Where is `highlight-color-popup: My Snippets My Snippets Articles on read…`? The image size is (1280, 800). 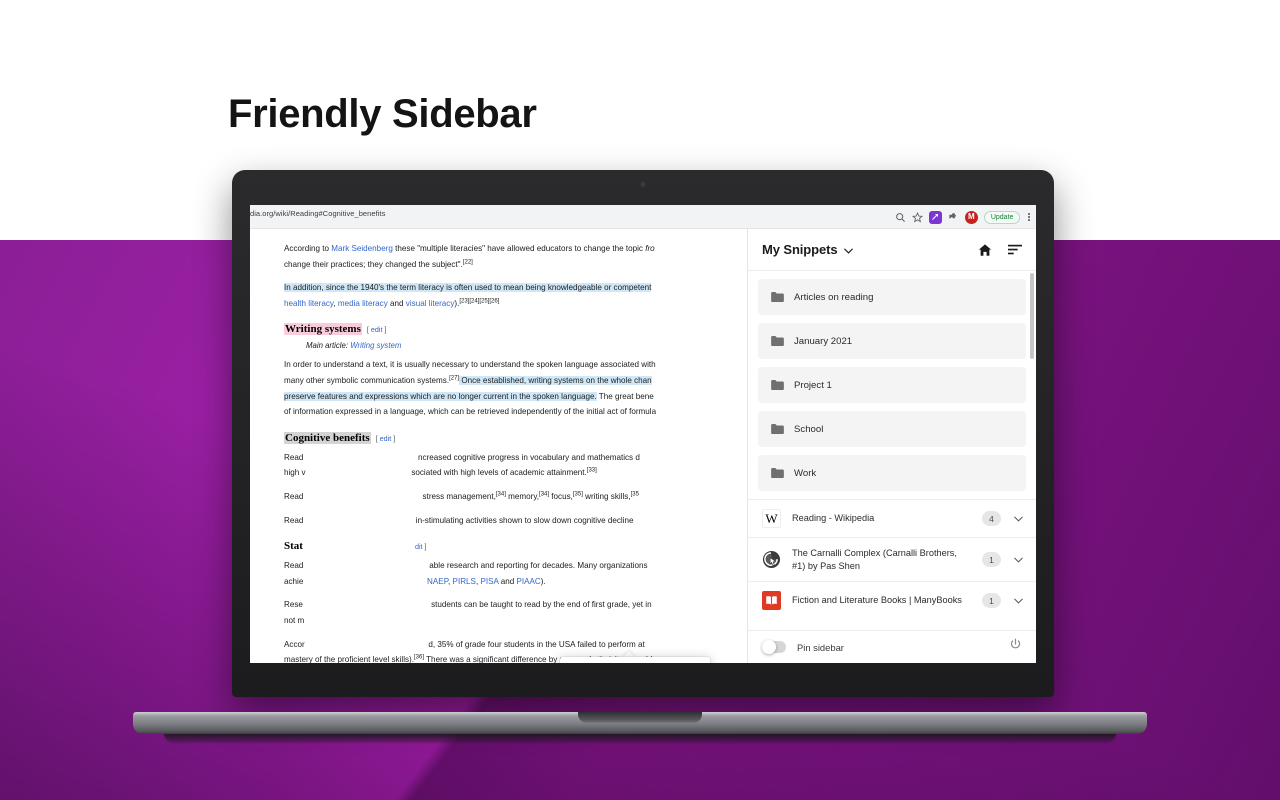 highlight-color-popup: My Snippets My Snippets Articles on read… is located at coordinates (635, 660).